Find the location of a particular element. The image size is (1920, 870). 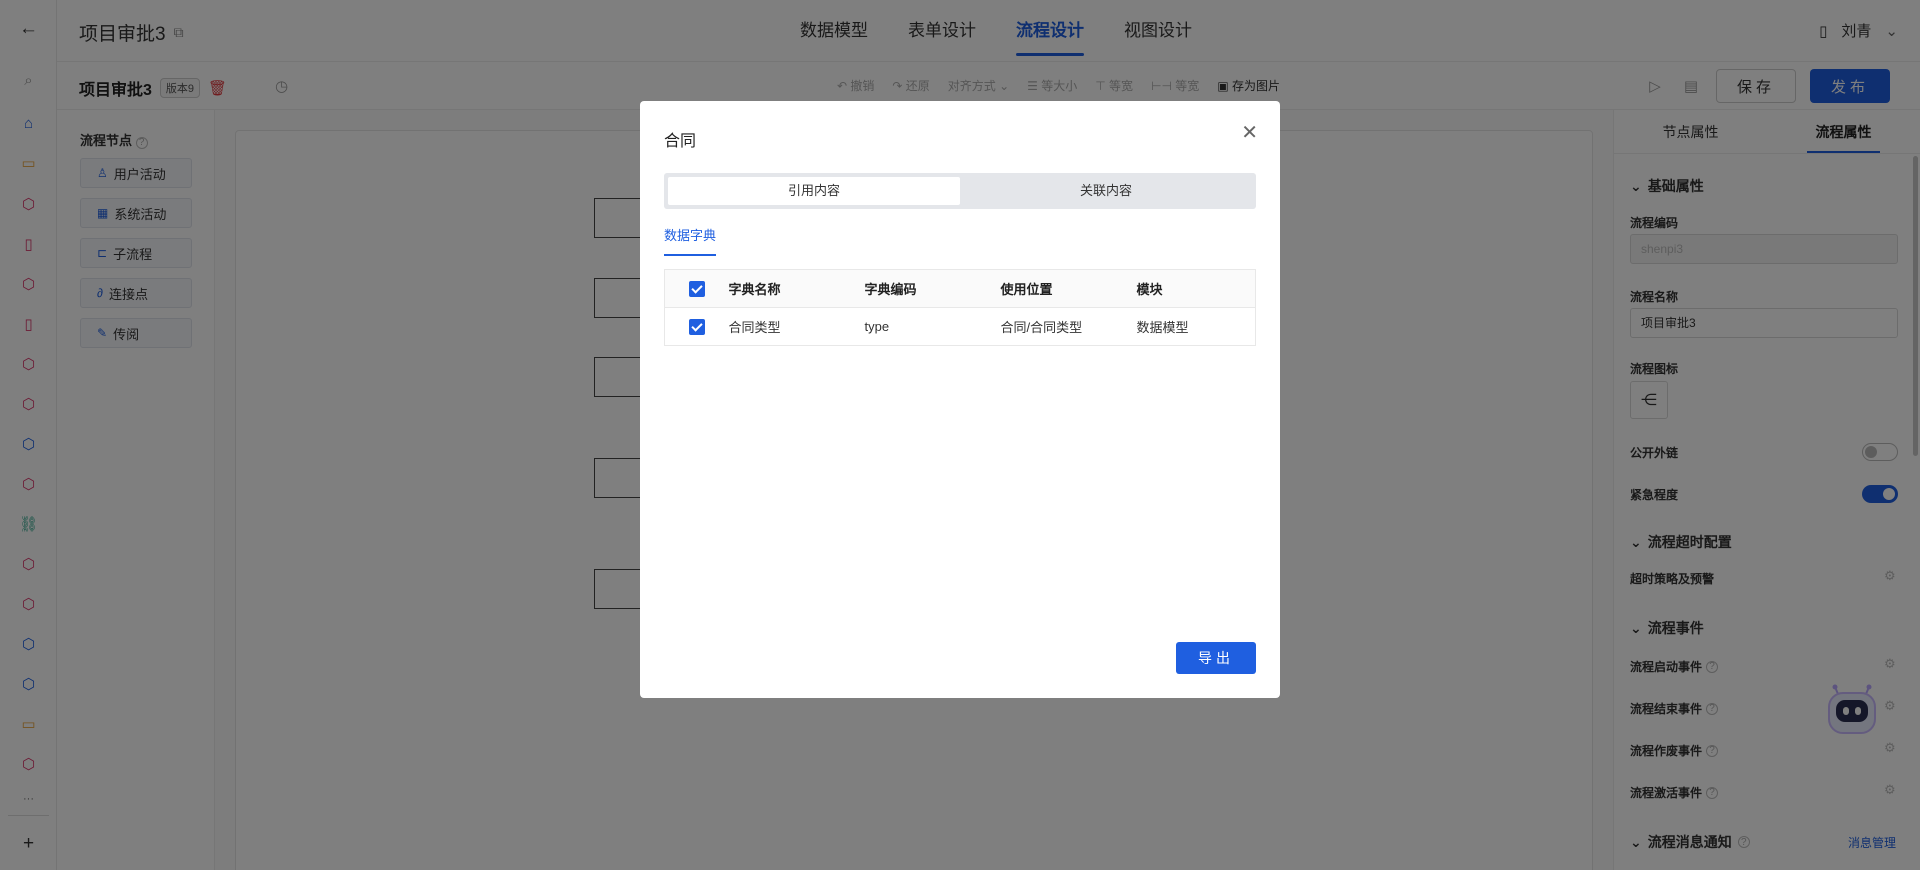

export-button: 导出 is located at coordinates (1216, 658).